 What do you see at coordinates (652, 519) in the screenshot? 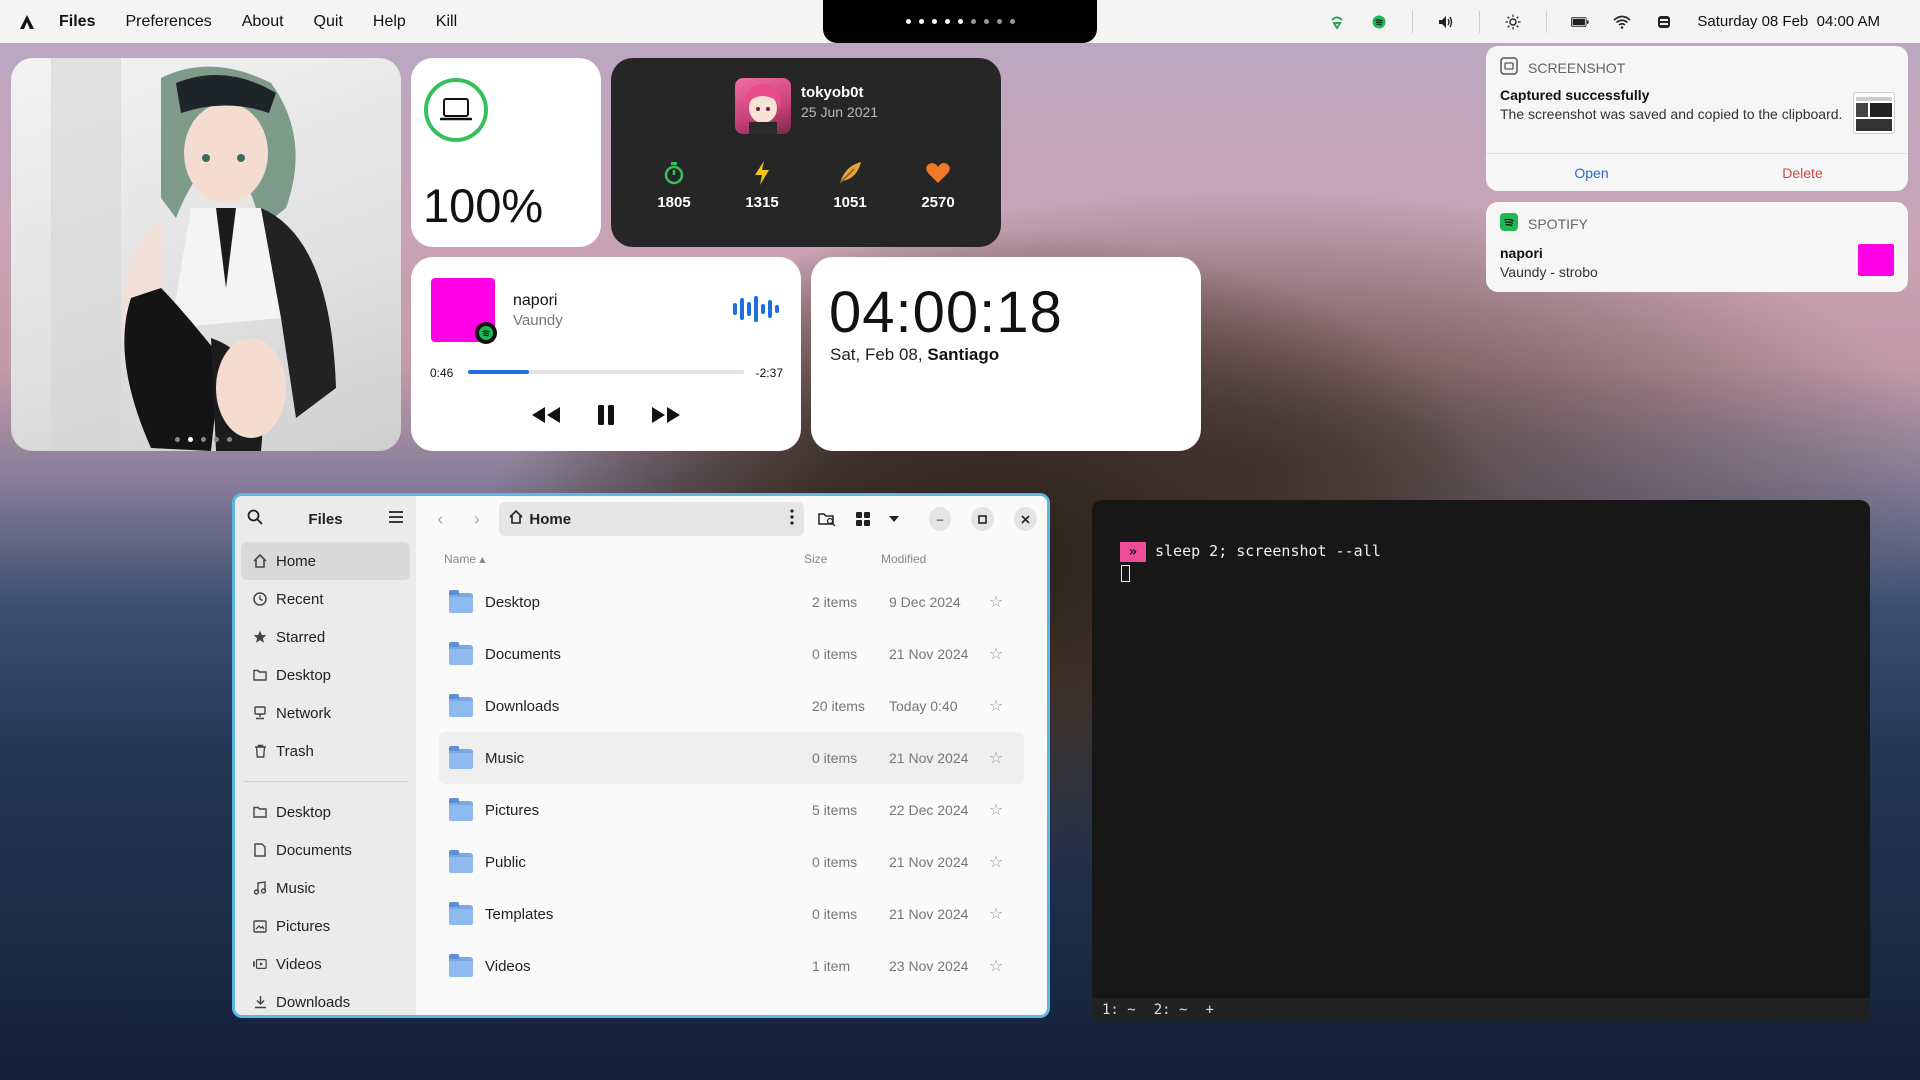
I see `path-bar: Home` at bounding box center [652, 519].